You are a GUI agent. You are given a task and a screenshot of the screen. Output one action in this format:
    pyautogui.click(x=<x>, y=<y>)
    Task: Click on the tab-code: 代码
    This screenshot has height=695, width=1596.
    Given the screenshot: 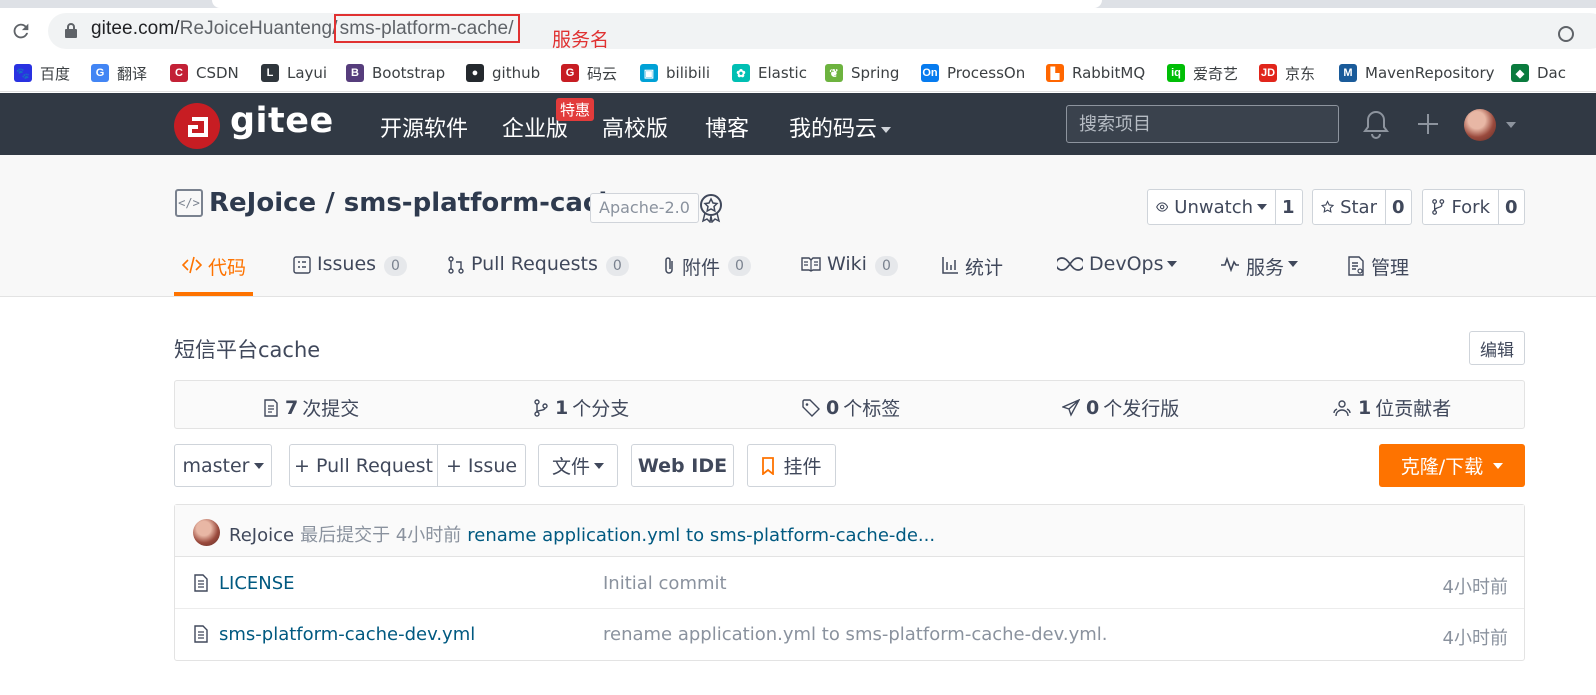 What is the action you would take?
    pyautogui.click(x=214, y=275)
    